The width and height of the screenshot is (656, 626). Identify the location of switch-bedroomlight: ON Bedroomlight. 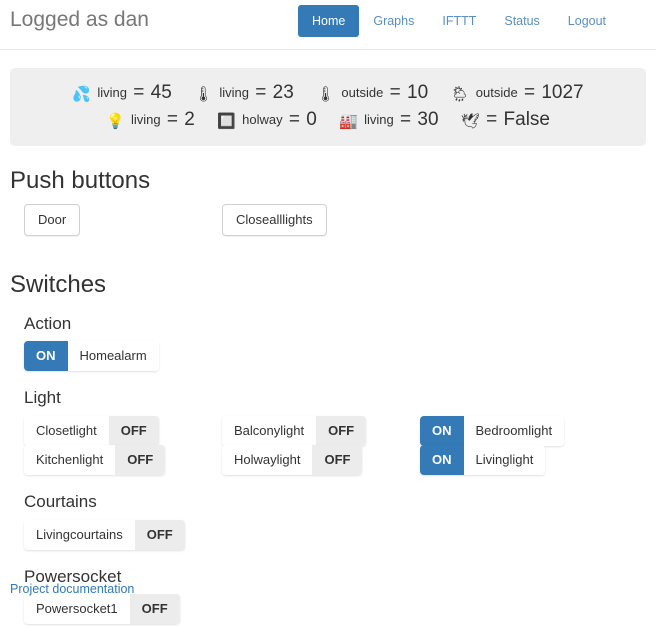
(492, 431).